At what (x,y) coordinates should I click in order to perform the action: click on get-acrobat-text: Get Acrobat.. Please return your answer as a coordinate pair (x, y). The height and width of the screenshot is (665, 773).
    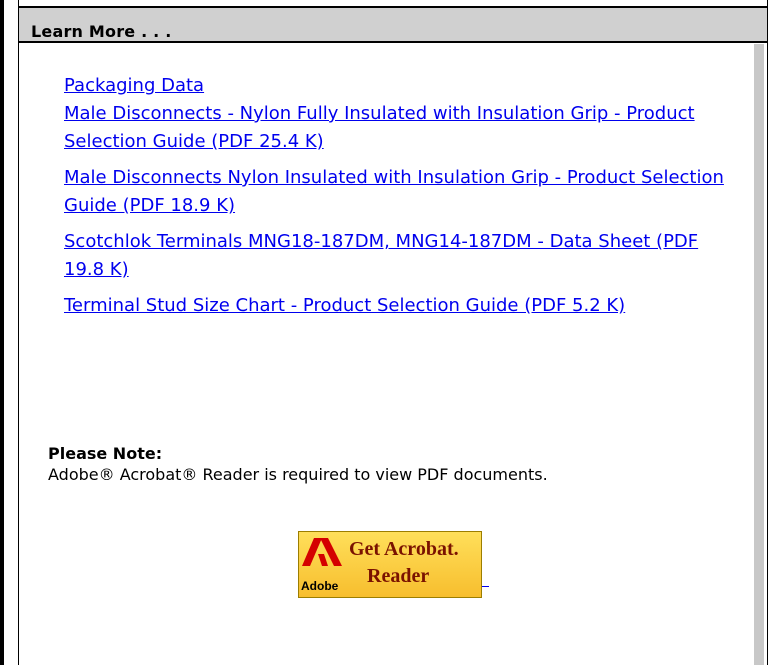
    Looking at the image, I should click on (404, 549).